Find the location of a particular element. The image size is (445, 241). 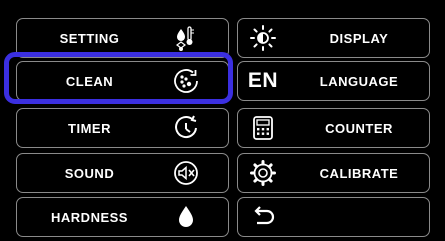

language-label: LANGUAGE is located at coordinates (359, 81).